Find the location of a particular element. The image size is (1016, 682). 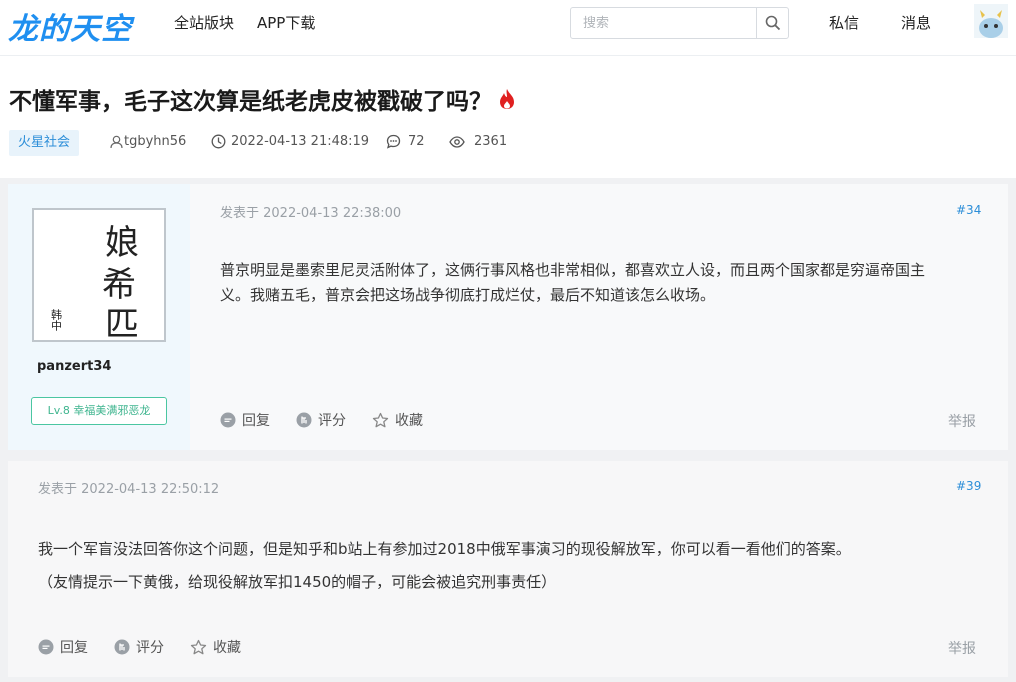

user-avatar is located at coordinates (991, 21).